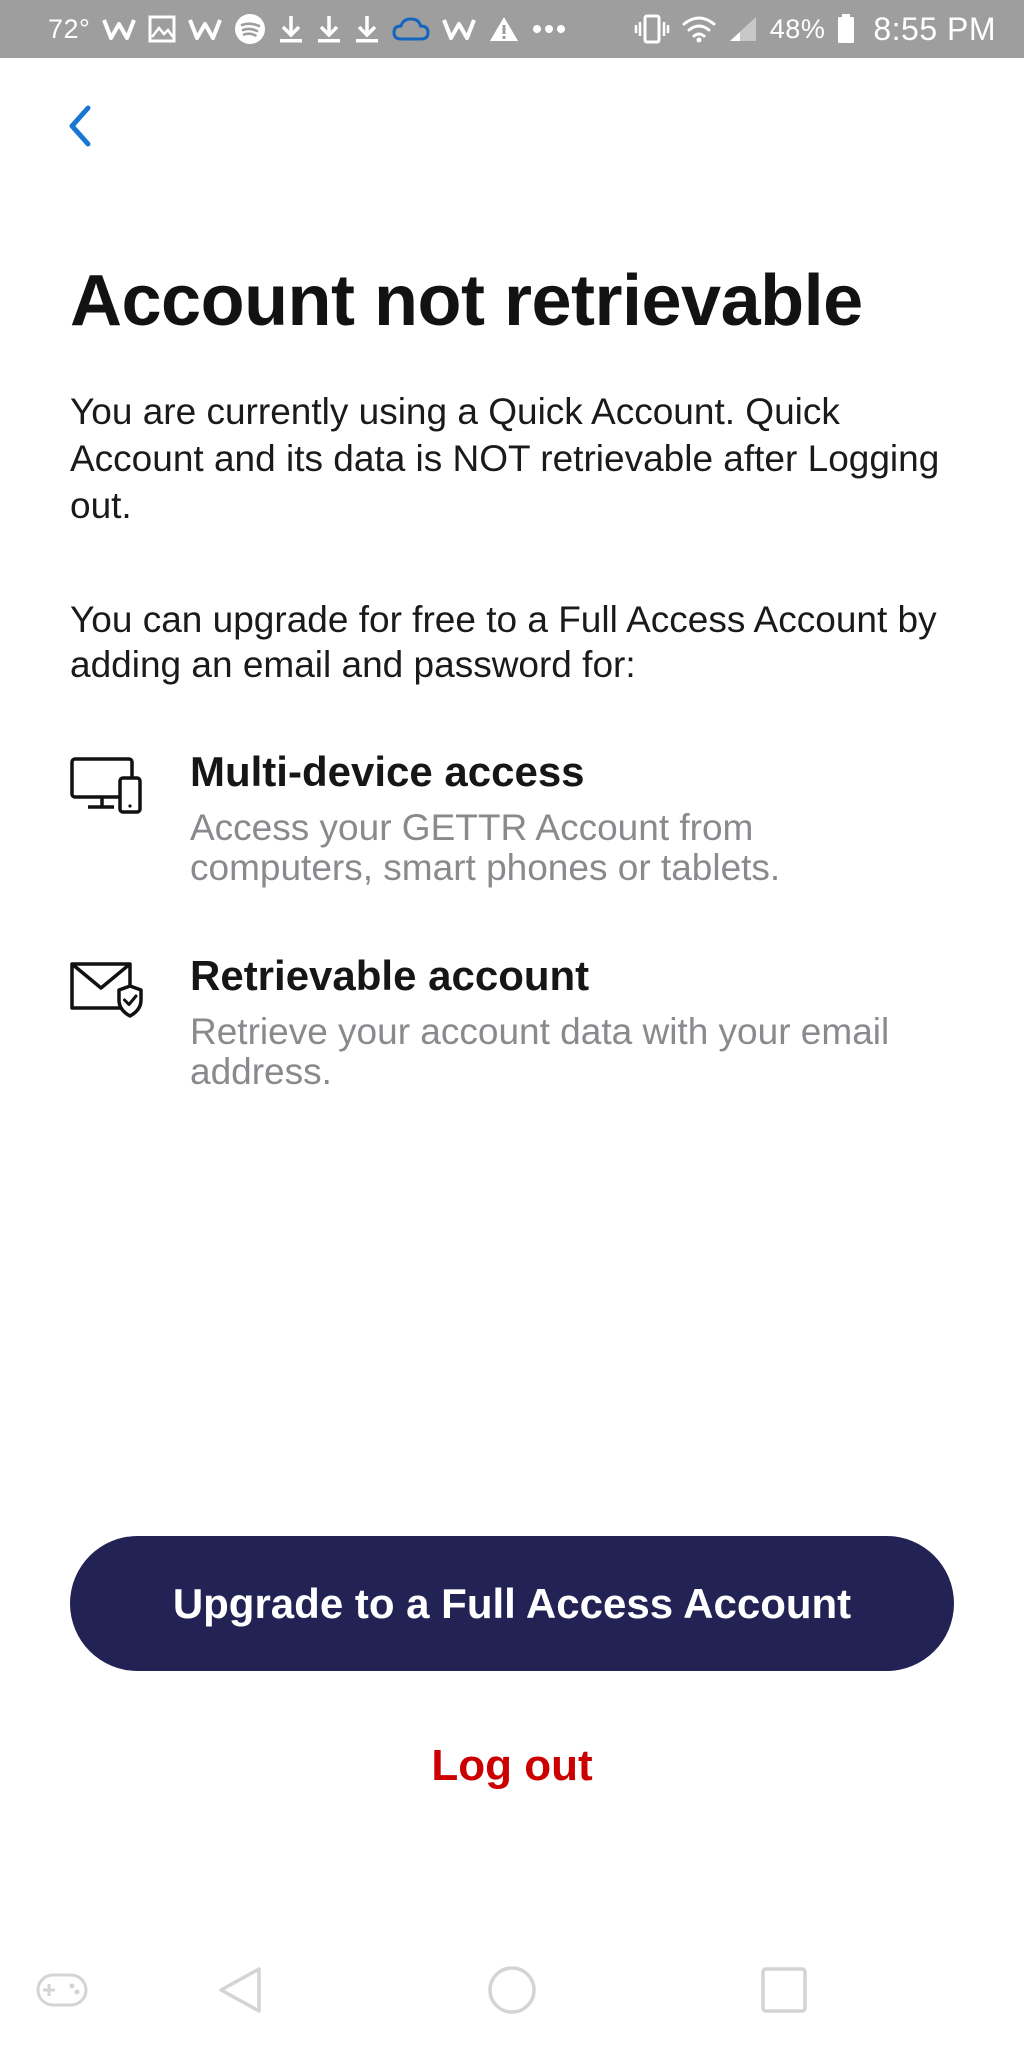 Image resolution: width=1024 pixels, height=2048 pixels. I want to click on back-button, so click(80, 128).